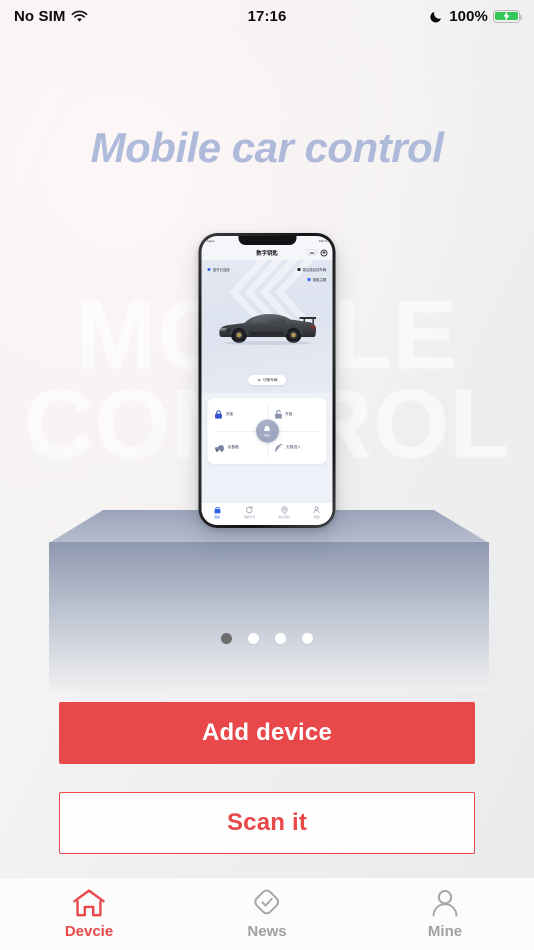 This screenshot has width=534, height=950. Describe the element at coordinates (267, 638) in the screenshot. I see `carousel-dots` at that location.